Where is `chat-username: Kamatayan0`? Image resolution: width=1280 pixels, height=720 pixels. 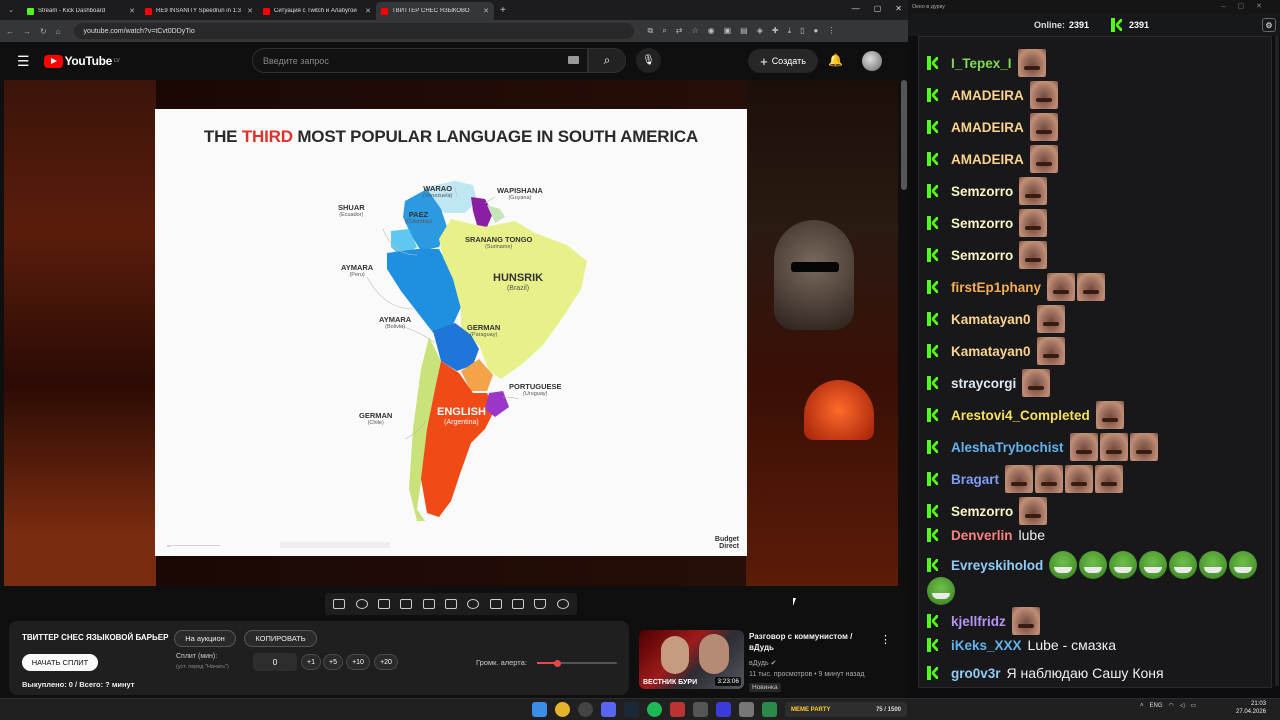 chat-username: Kamatayan0 is located at coordinates (991, 319).